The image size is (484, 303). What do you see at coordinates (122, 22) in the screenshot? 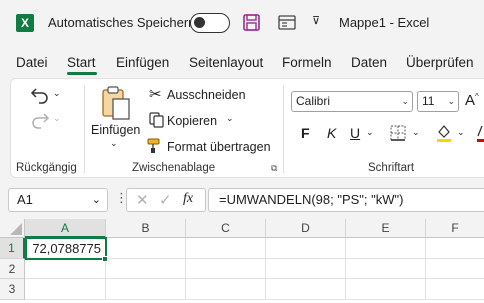
I see `autosave-label: Automatisches Speichern` at bounding box center [122, 22].